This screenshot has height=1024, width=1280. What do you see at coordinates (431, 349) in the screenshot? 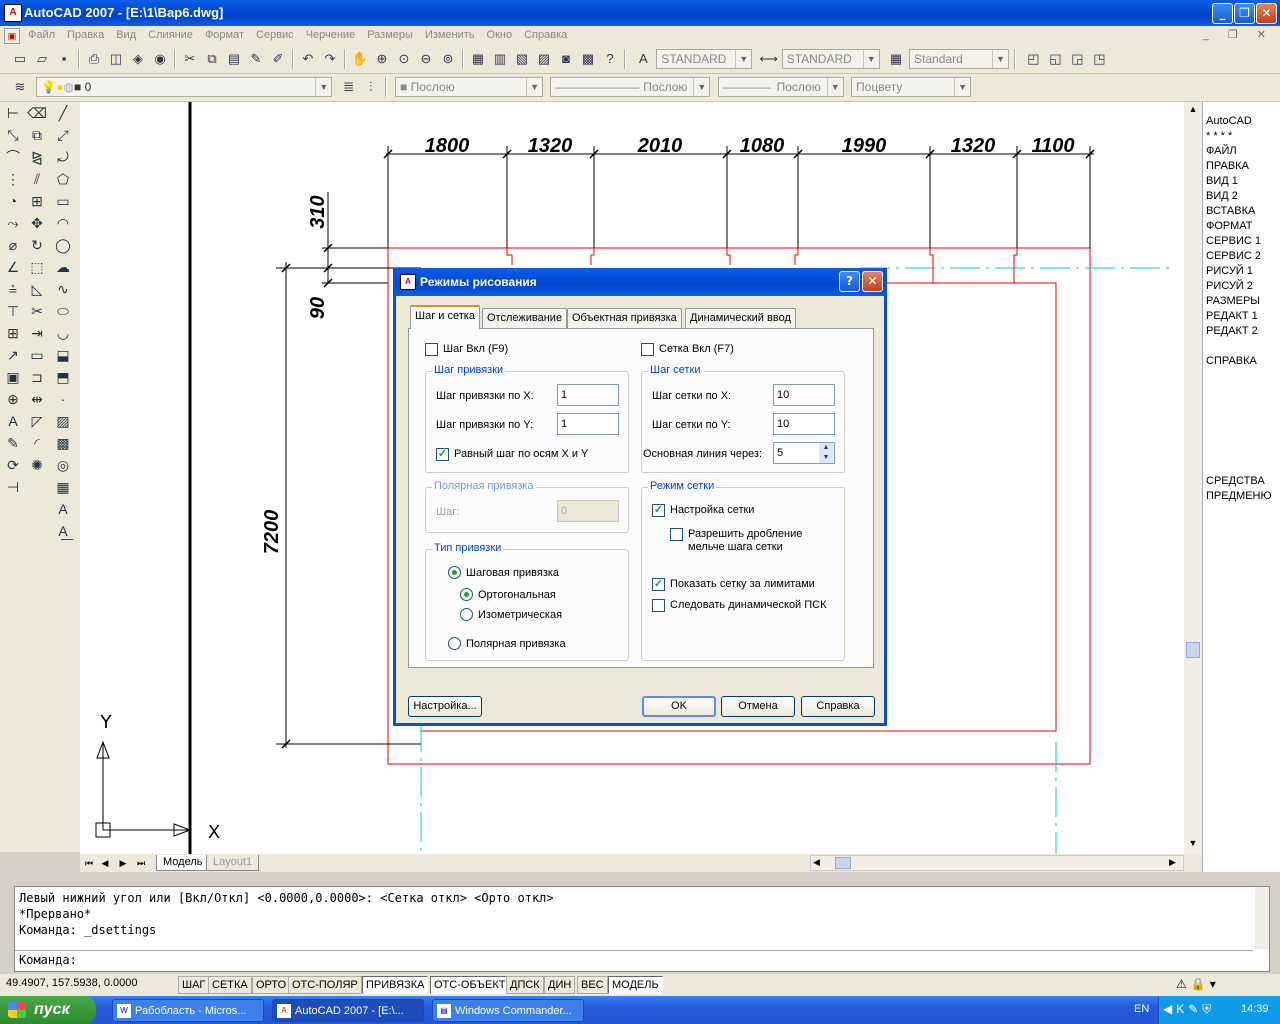
I see `snap-on-checkbox` at bounding box center [431, 349].